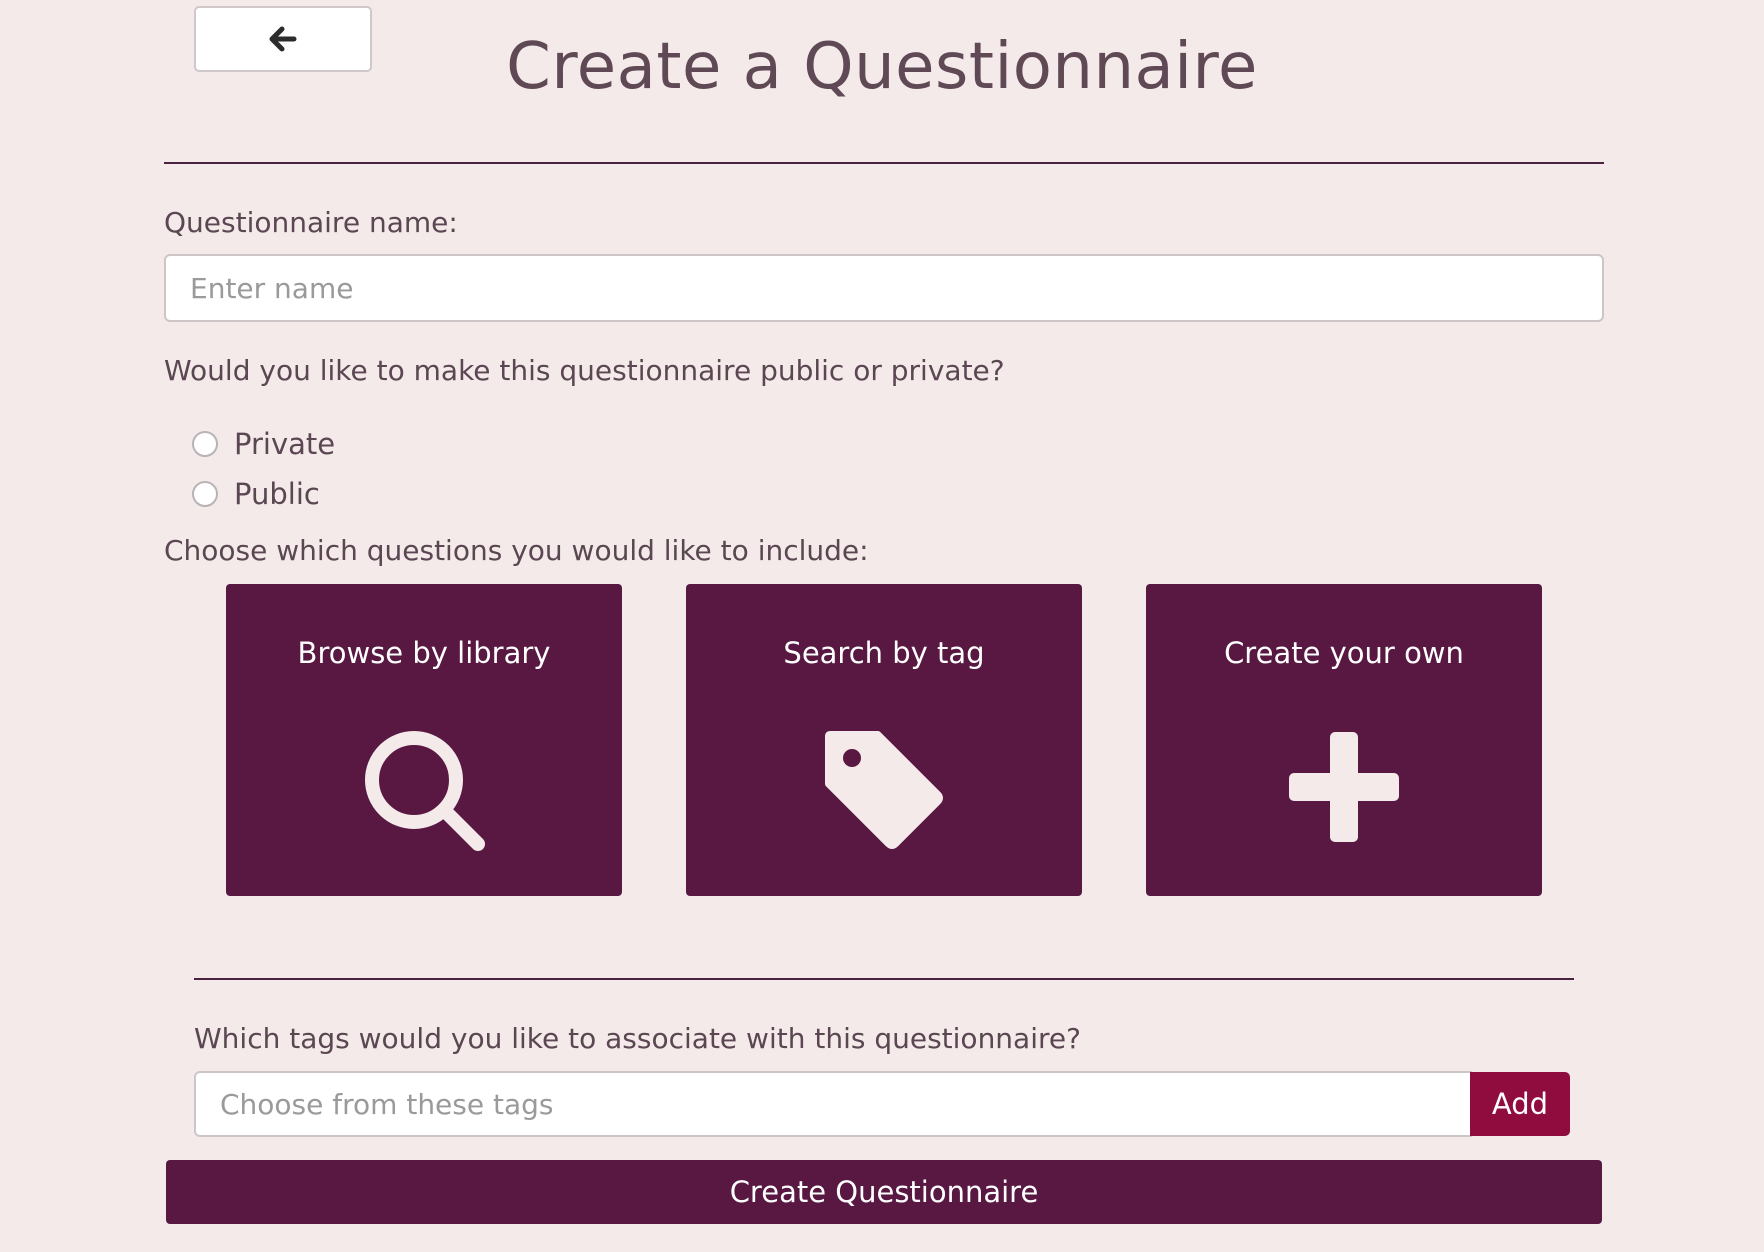 The image size is (1764, 1252). I want to click on name-label: Questionnaire name:, so click(311, 222).